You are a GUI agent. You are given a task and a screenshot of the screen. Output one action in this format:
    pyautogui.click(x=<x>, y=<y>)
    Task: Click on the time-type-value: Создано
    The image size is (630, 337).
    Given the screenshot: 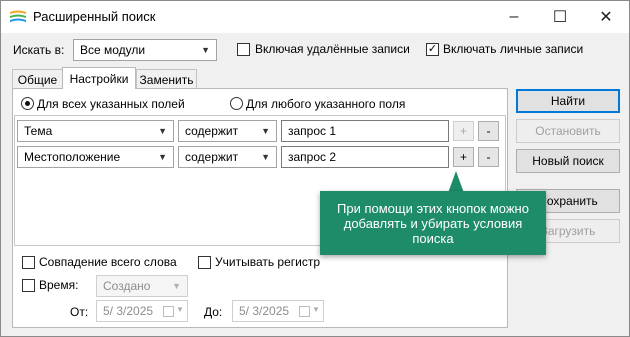 What is the action you would take?
    pyautogui.click(x=127, y=286)
    